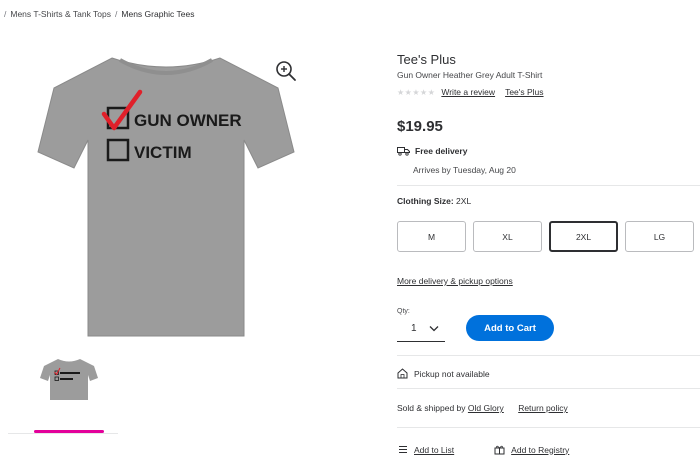  What do you see at coordinates (188, 120) in the screenshot?
I see `shirt-text-line1: GUN OWNER` at bounding box center [188, 120].